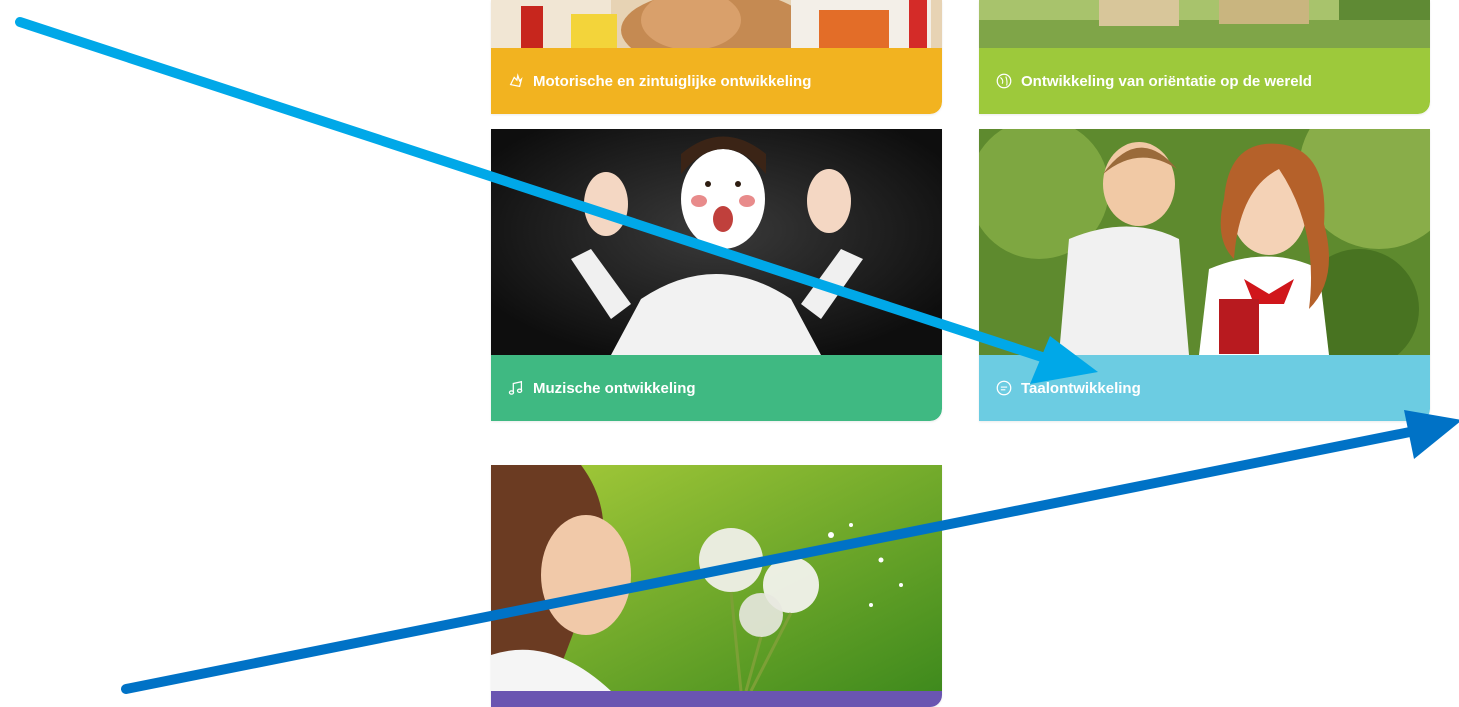 The width and height of the screenshot is (1459, 707). I want to click on card-muzische-ontwikkeling: Muzische ontwikkeling, so click(716, 275).